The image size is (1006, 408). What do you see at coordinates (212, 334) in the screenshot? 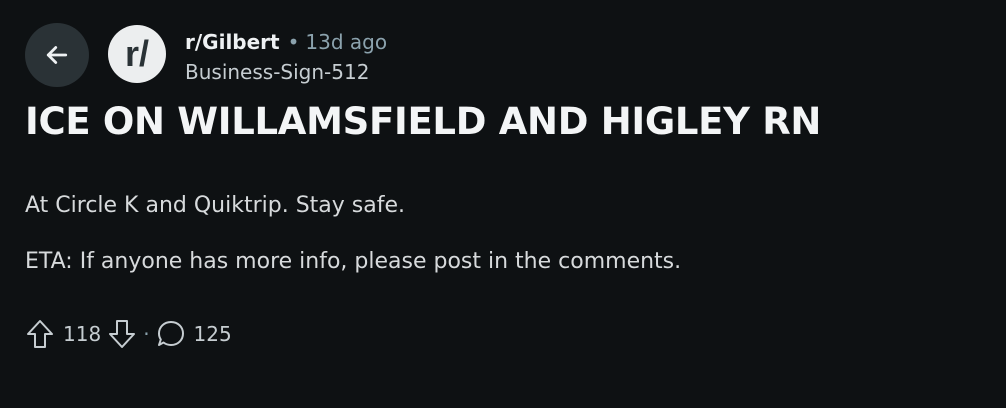
I see `comment-count: 125` at bounding box center [212, 334].